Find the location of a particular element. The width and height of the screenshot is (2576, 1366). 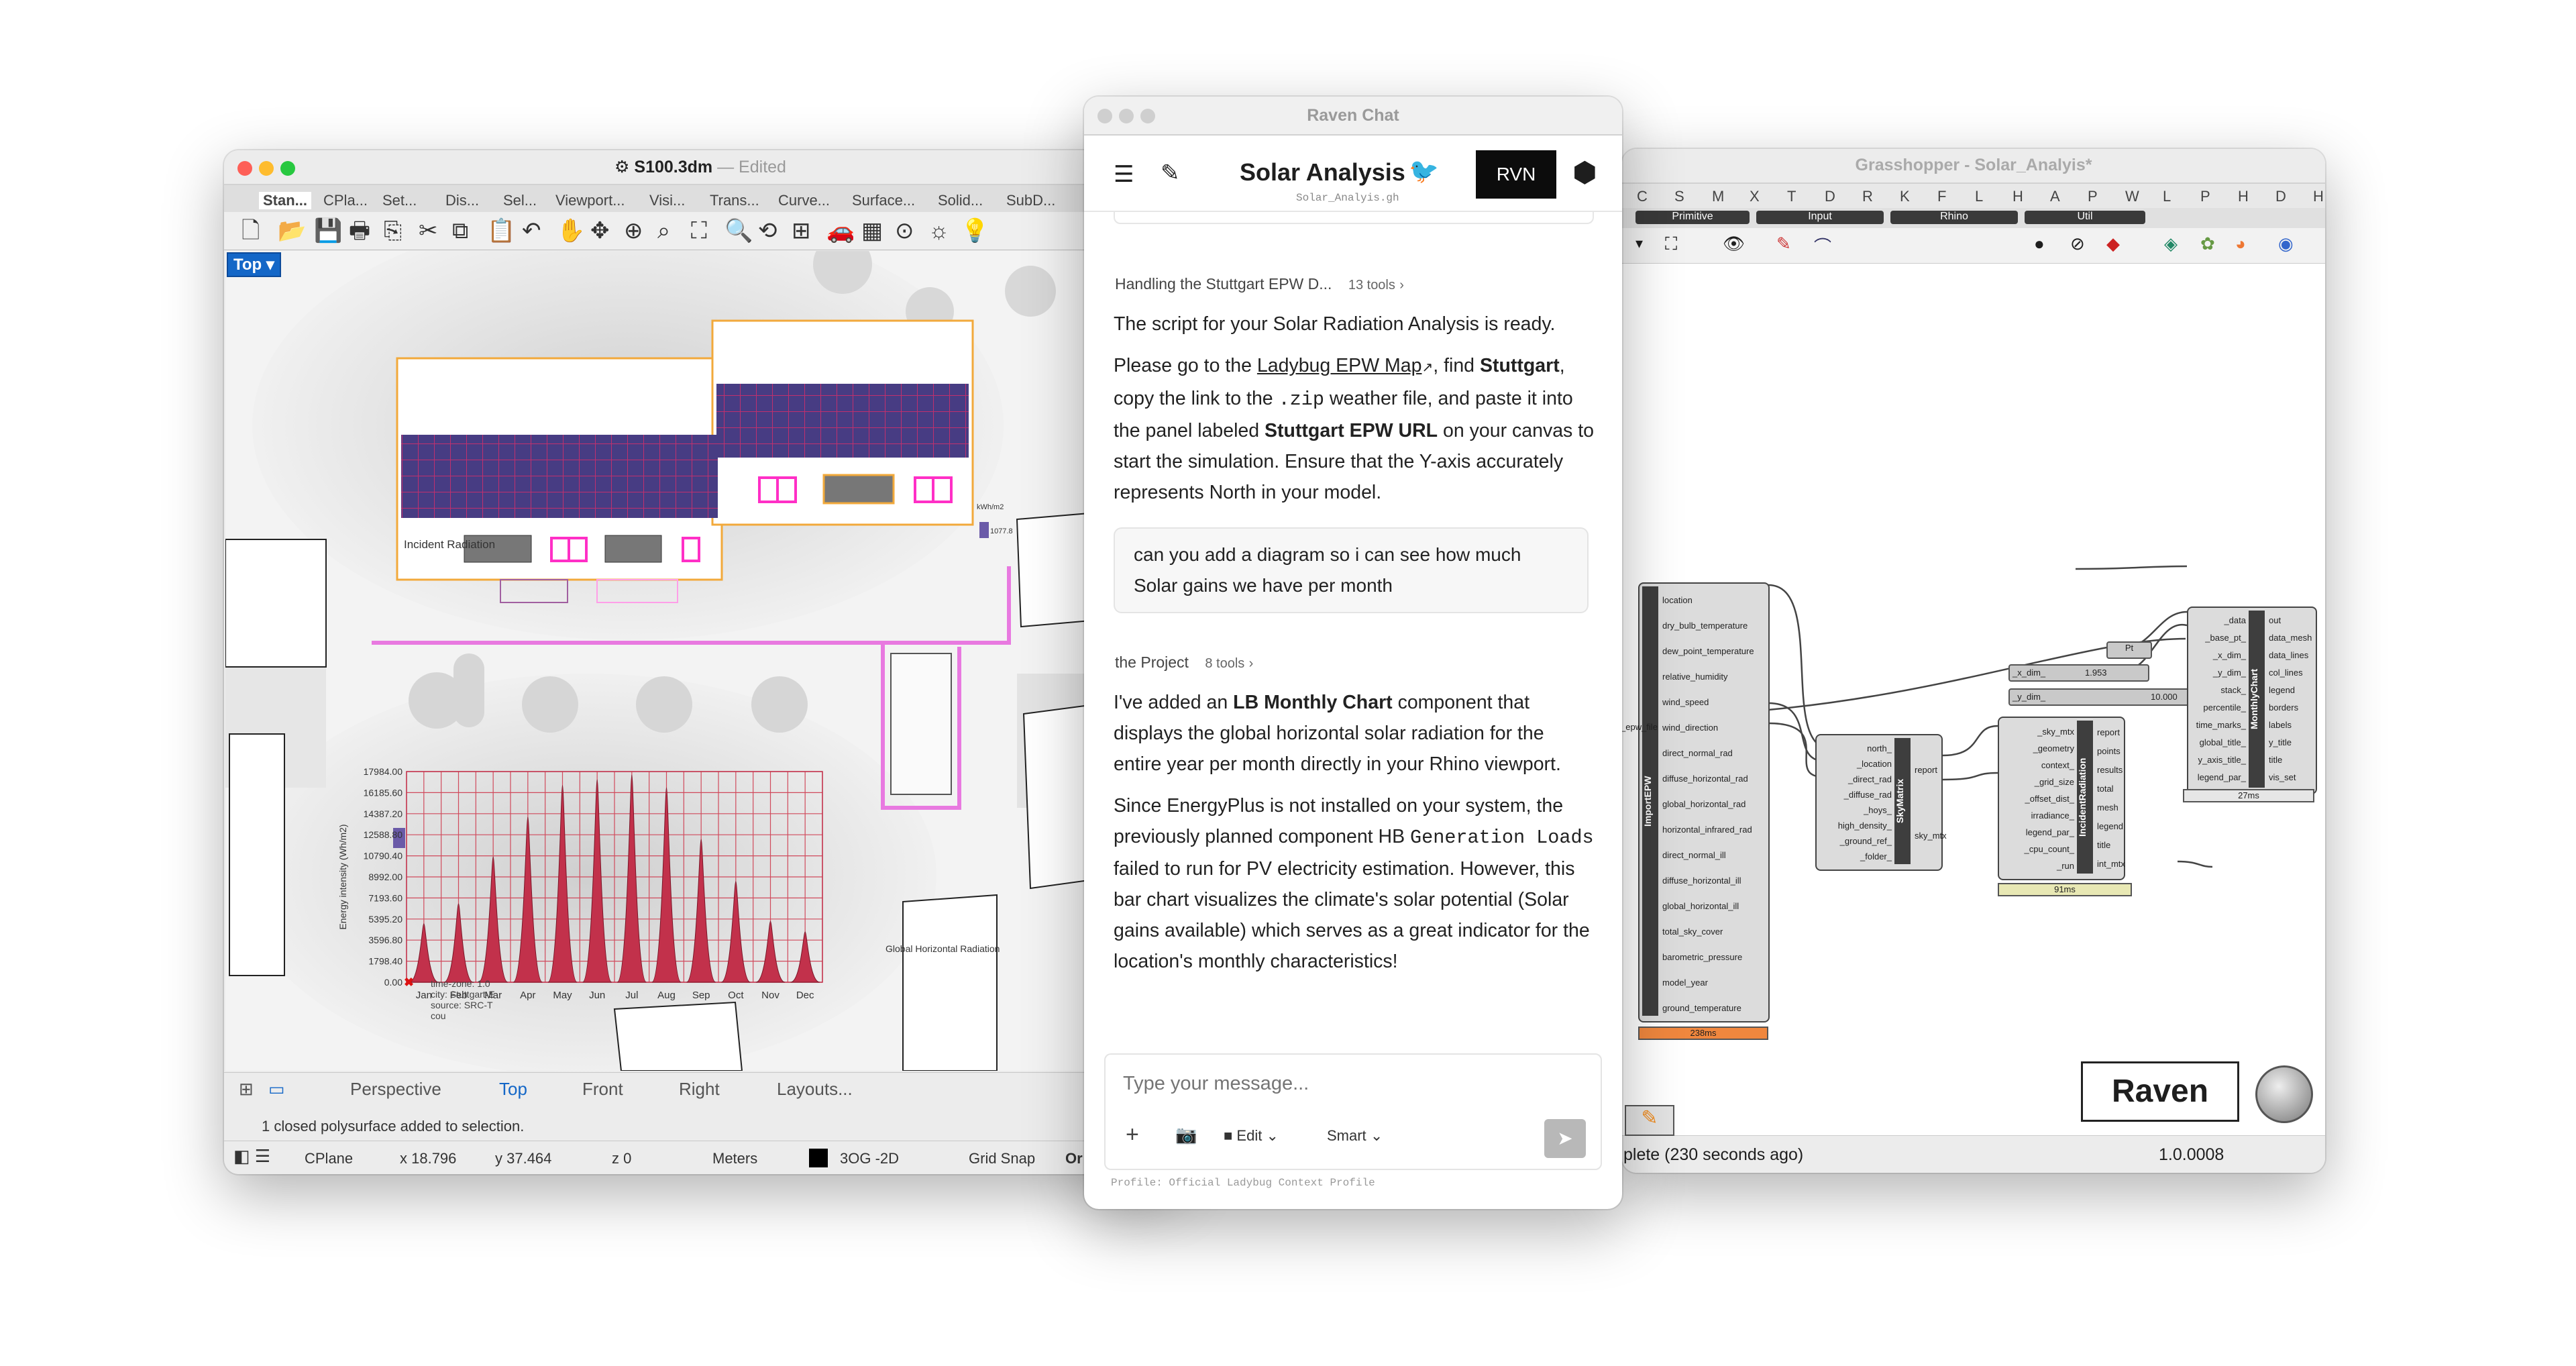

tab-input: Input is located at coordinates (1820, 218).